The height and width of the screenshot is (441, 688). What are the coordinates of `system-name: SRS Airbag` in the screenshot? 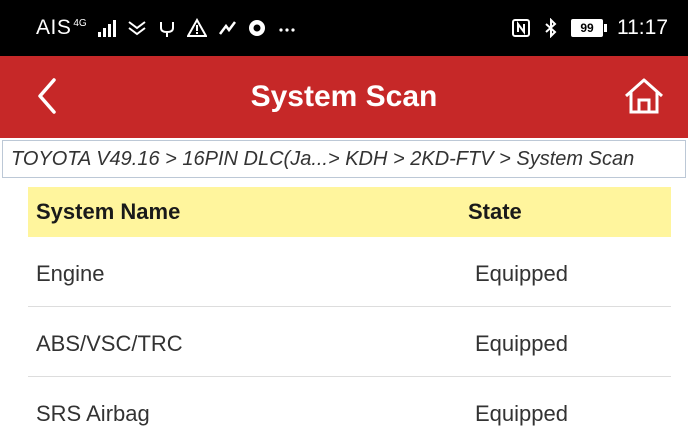 It's located at (93, 413).